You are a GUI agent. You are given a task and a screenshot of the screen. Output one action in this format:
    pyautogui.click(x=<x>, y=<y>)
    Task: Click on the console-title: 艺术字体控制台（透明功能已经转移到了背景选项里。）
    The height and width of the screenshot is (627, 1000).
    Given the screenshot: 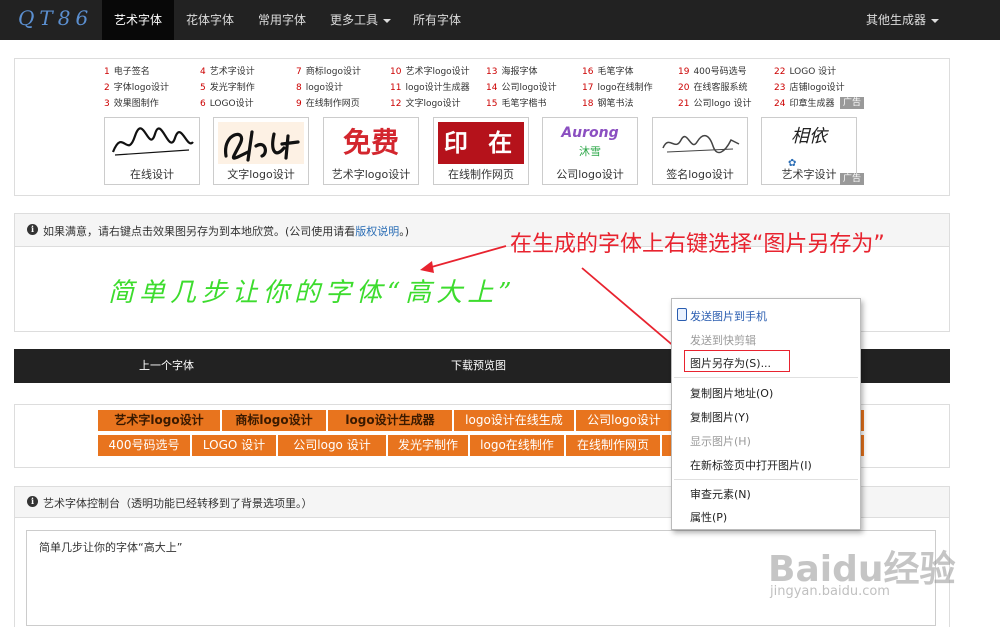 What is the action you would take?
    pyautogui.click(x=178, y=503)
    